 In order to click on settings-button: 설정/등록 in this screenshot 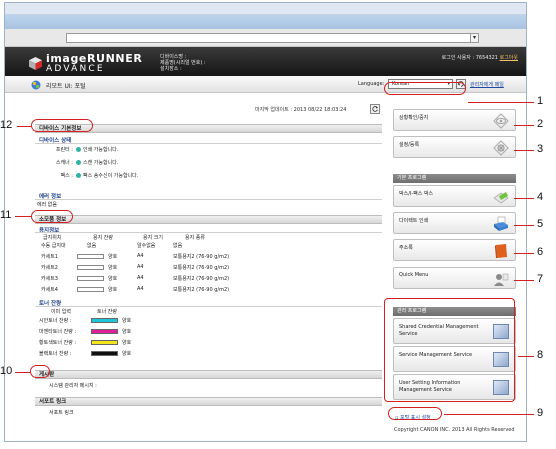, I will do `click(454, 147)`.